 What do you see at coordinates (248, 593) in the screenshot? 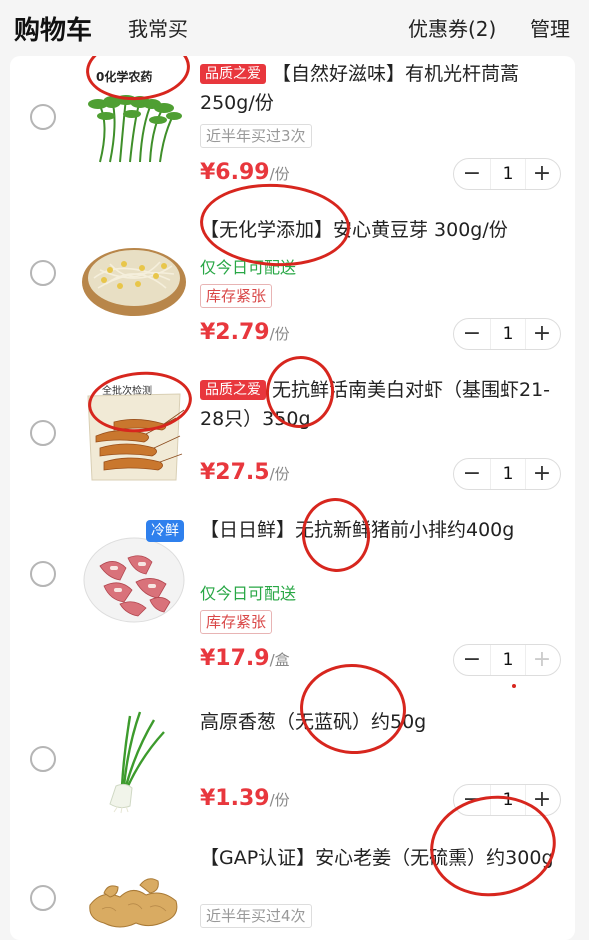
I see `delivery-note: 仅今日可配送` at bounding box center [248, 593].